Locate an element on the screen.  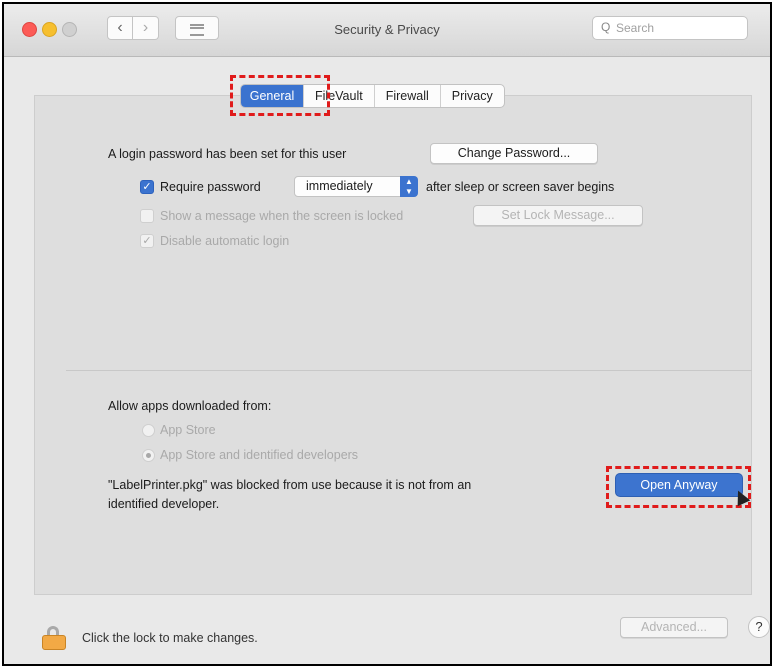
title-bar: ‹ › Security & Privacy Q Search is located at coordinates (387, 30).